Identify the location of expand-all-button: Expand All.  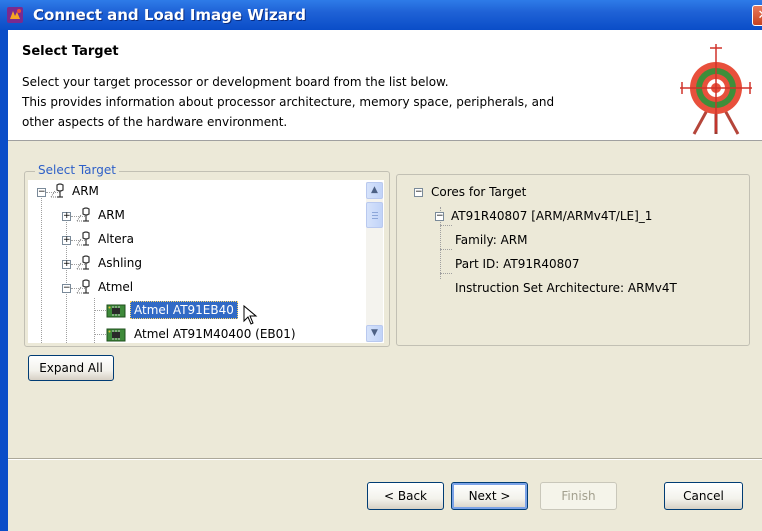
(71, 368).